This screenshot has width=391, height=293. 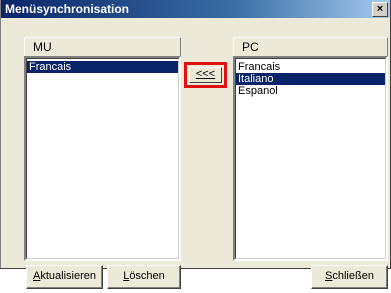 What do you see at coordinates (310, 79) in the screenshot?
I see `list-item: Italiano` at bounding box center [310, 79].